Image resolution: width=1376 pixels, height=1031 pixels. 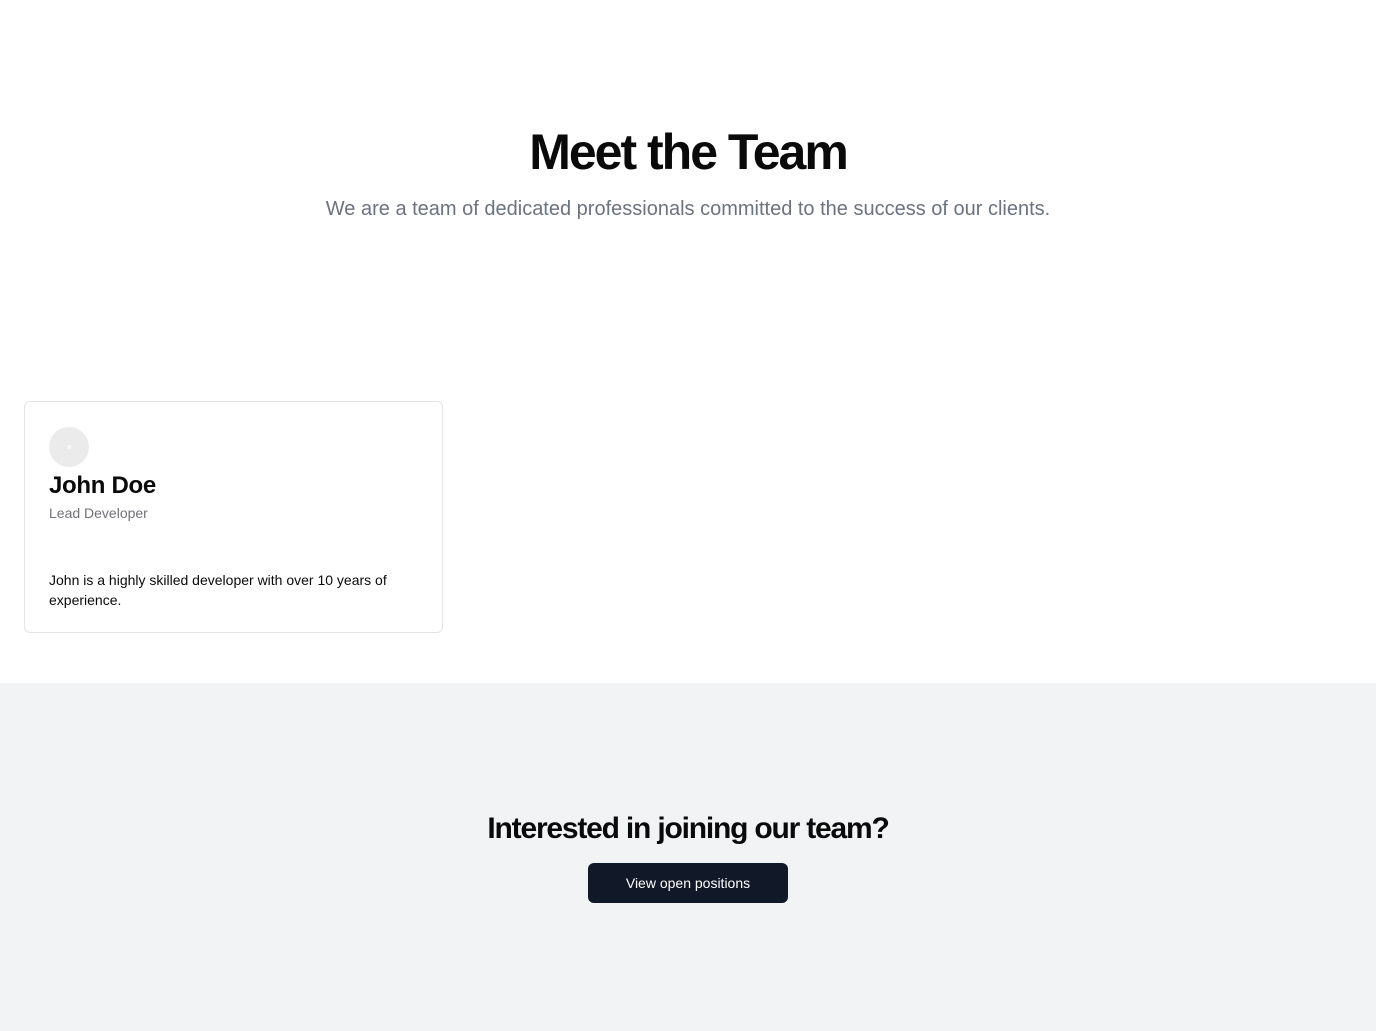 I want to click on avatar-placeholder-icon, so click(x=69, y=447).